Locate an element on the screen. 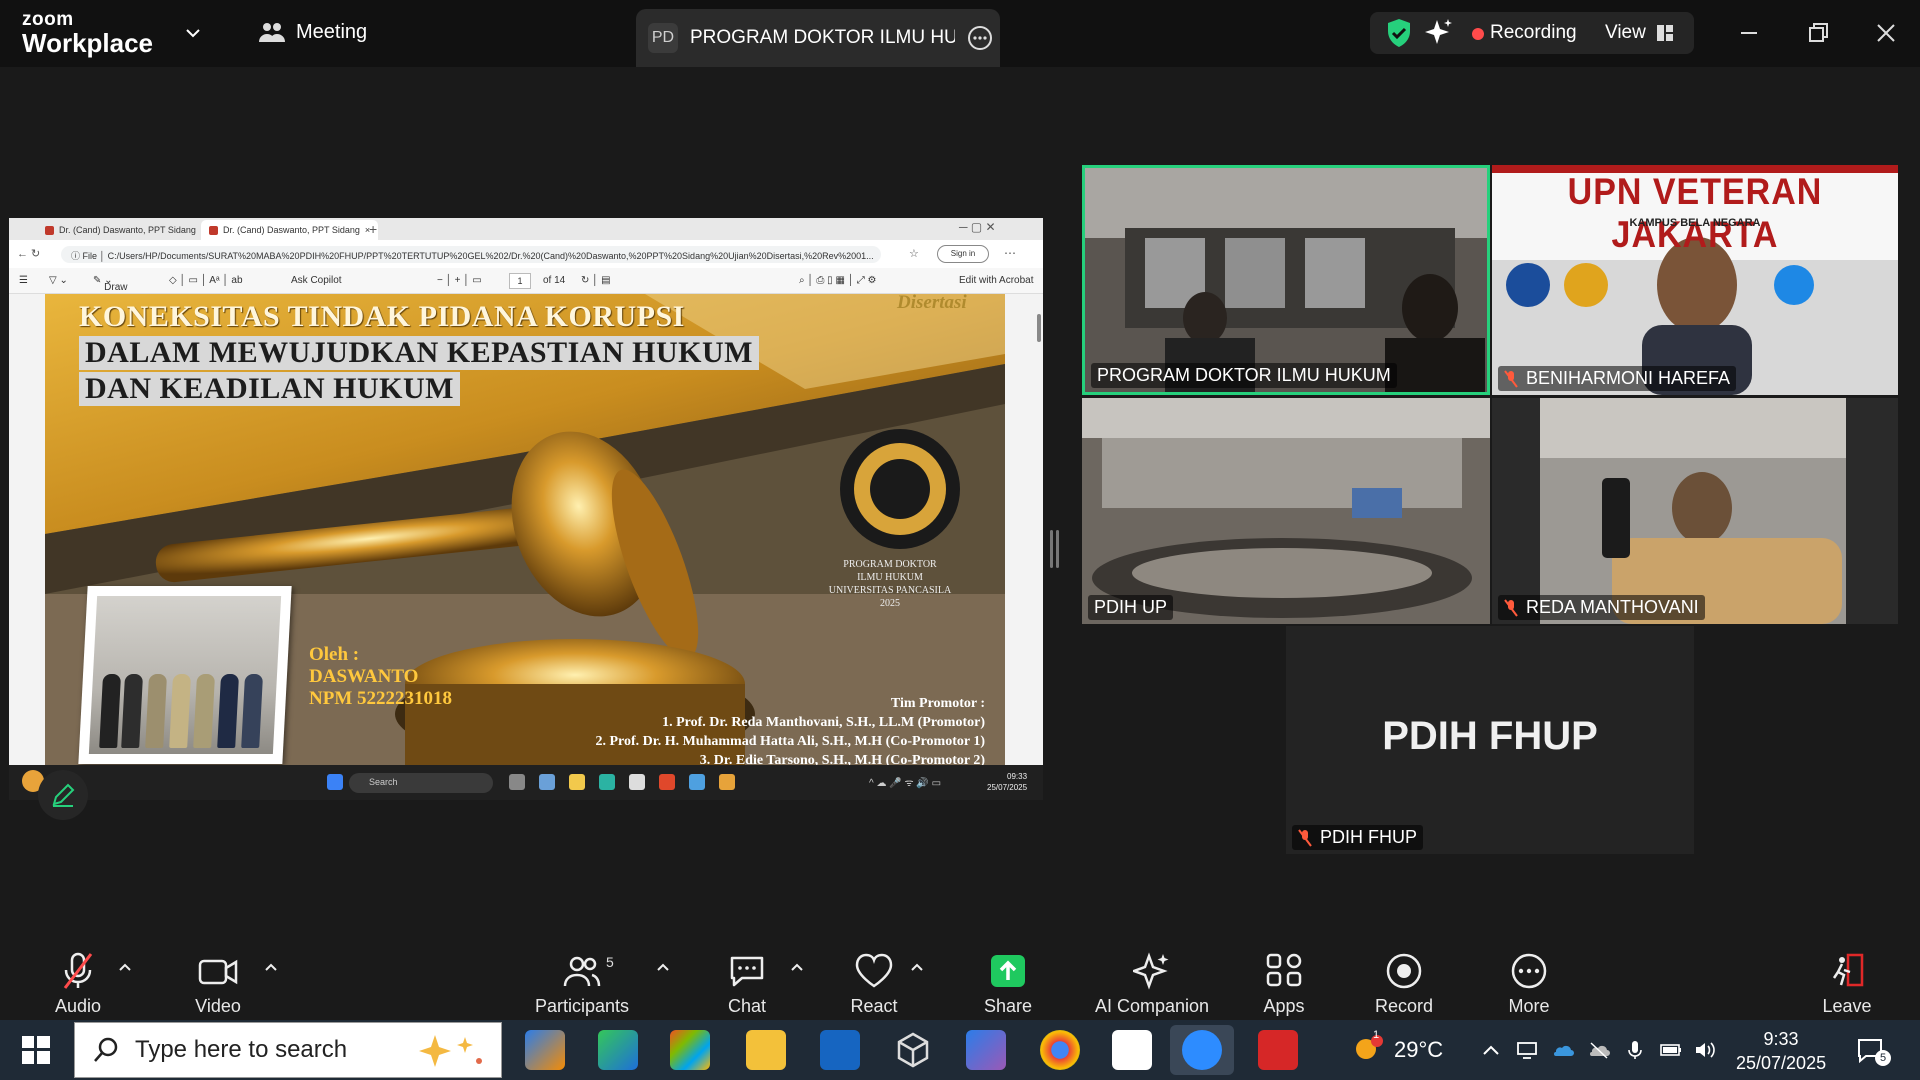  meeting-menu-button: Meeting is located at coordinates (312, 32).